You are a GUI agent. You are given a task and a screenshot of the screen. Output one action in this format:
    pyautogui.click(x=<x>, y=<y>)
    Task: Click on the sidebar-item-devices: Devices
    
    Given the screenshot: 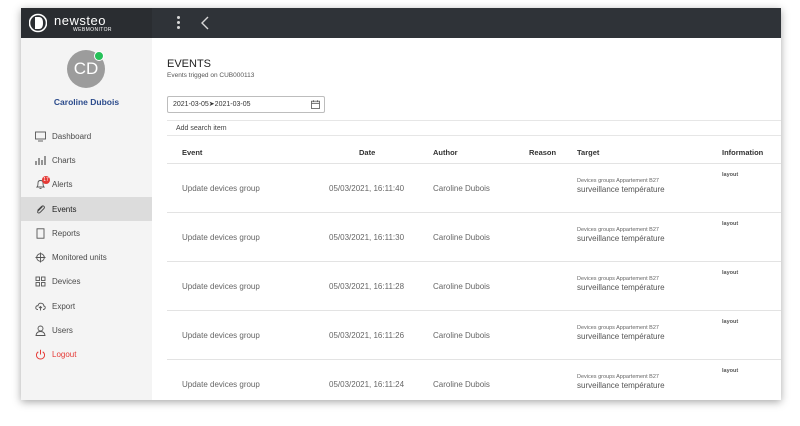 What is the action you would take?
    pyautogui.click(x=86, y=282)
    